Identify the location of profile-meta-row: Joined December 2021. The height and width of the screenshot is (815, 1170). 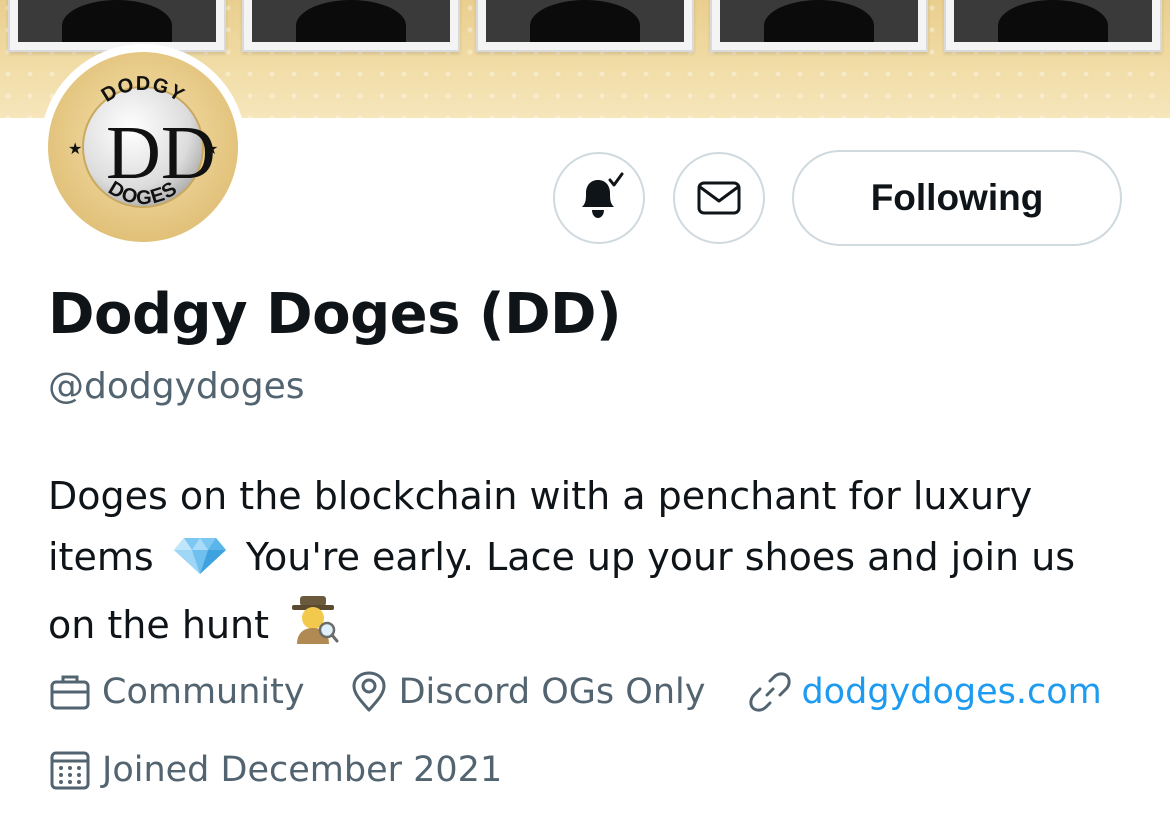
(297, 770).